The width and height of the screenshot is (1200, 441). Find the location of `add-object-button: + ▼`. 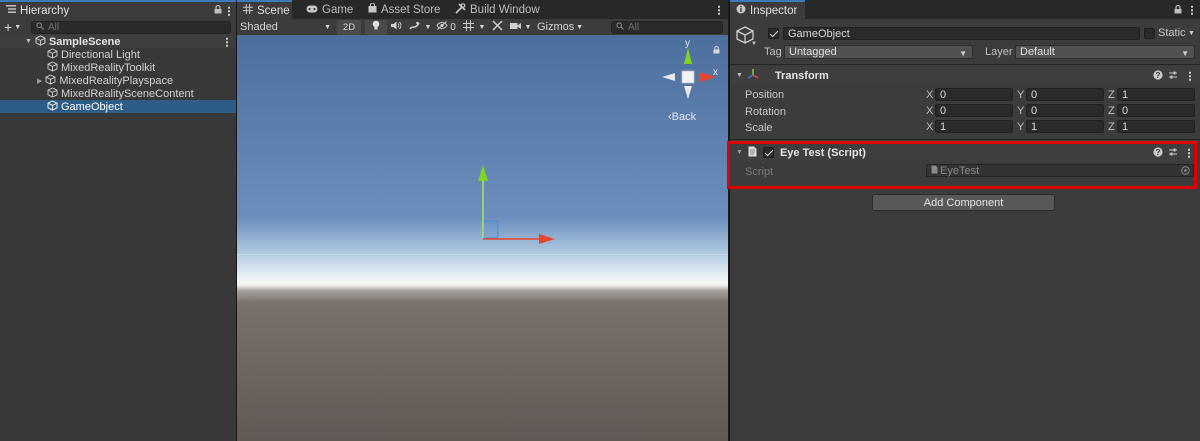

add-object-button: + ▼ is located at coordinates (13, 27).